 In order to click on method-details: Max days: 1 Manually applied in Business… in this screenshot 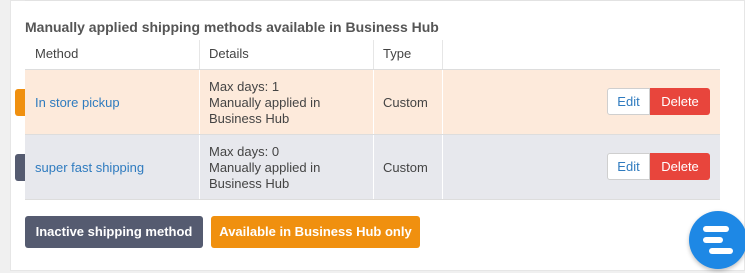, I will do `click(264, 103)`.